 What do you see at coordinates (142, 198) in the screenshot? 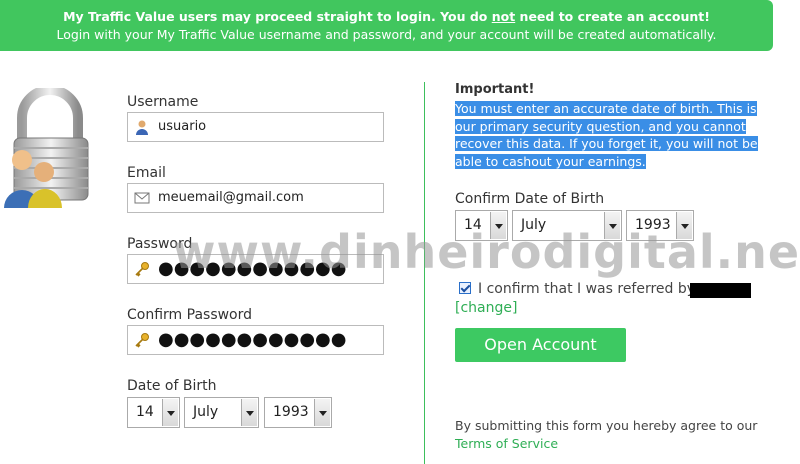
I see `envelope-icon` at bounding box center [142, 198].